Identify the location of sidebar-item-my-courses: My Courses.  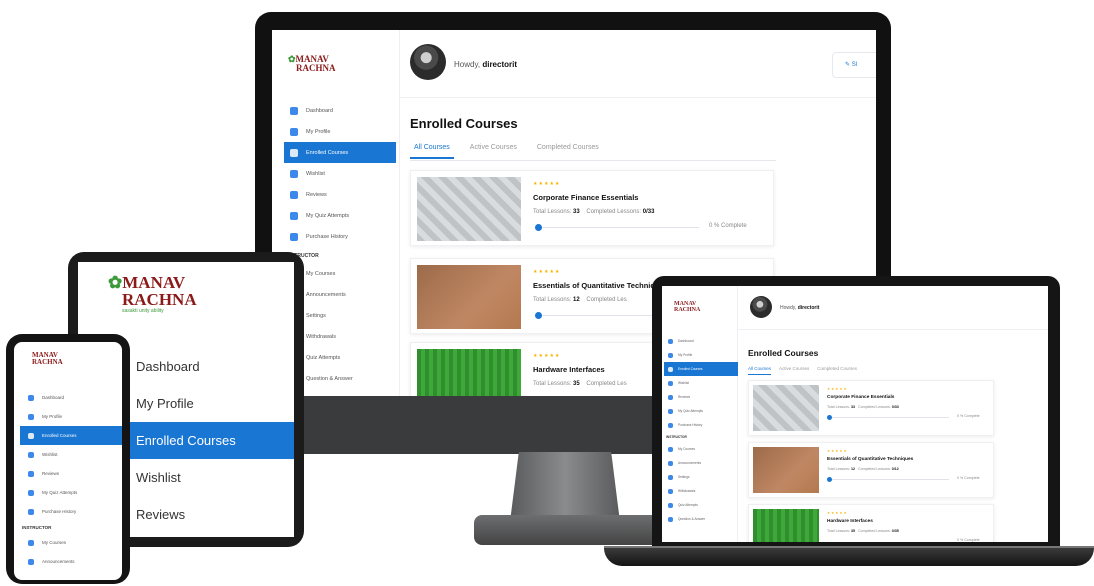
(701, 449).